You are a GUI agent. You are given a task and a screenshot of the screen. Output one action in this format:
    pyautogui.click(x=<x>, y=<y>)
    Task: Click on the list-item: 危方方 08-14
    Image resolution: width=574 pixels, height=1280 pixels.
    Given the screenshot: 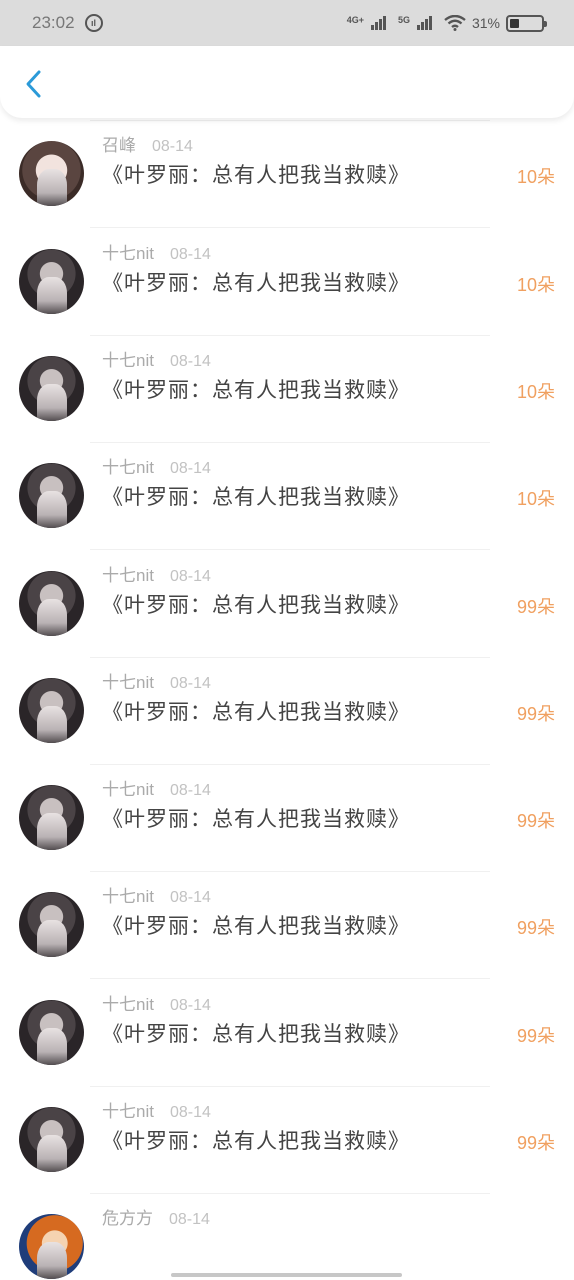 What is the action you would take?
    pyautogui.click(x=287, y=1237)
    